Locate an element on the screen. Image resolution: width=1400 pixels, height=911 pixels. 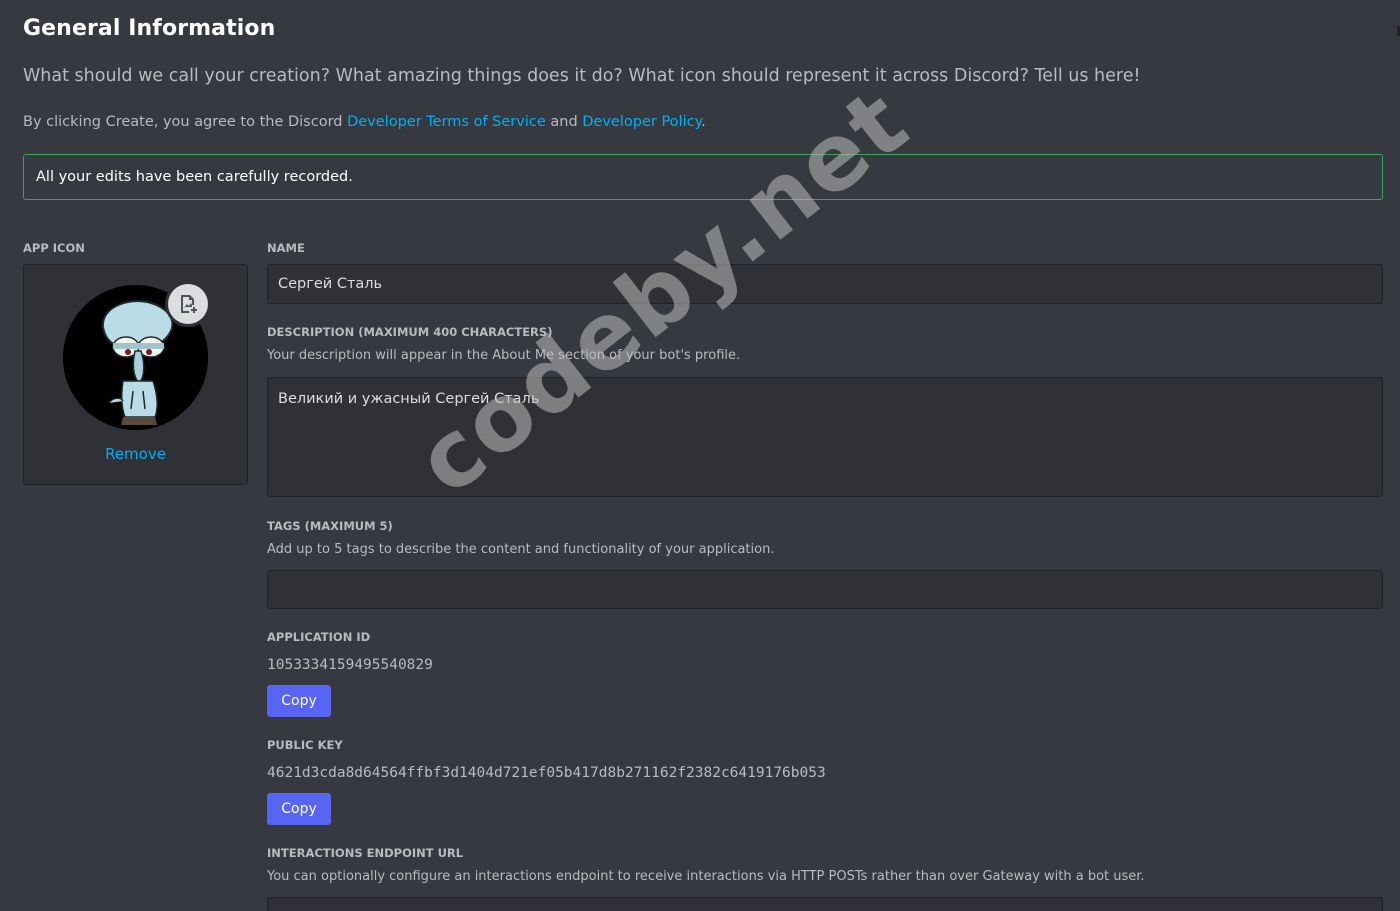
upload-icon-button is located at coordinates (188, 304).